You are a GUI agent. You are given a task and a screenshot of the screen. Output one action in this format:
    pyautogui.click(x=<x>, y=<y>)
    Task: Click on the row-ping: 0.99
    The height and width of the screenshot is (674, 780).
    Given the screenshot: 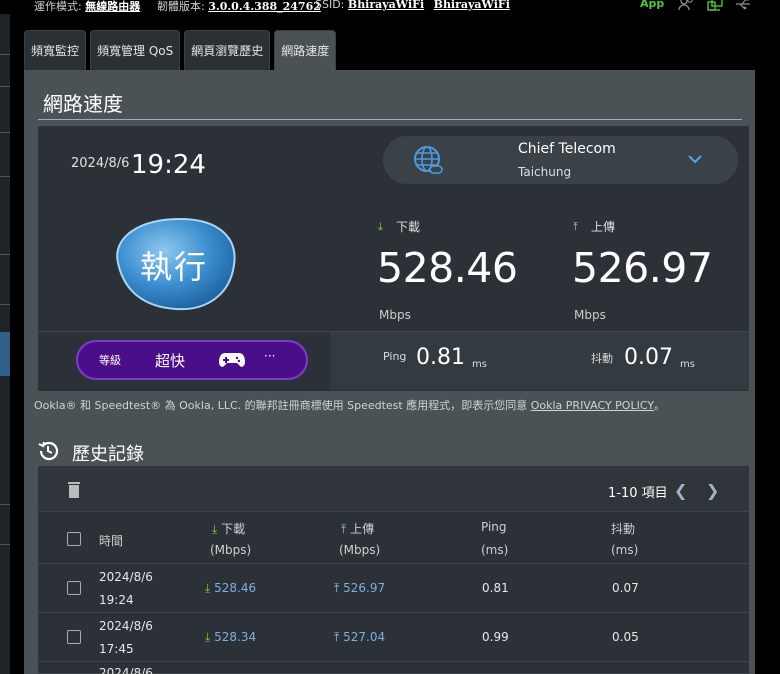 What is the action you would take?
    pyautogui.click(x=495, y=637)
    